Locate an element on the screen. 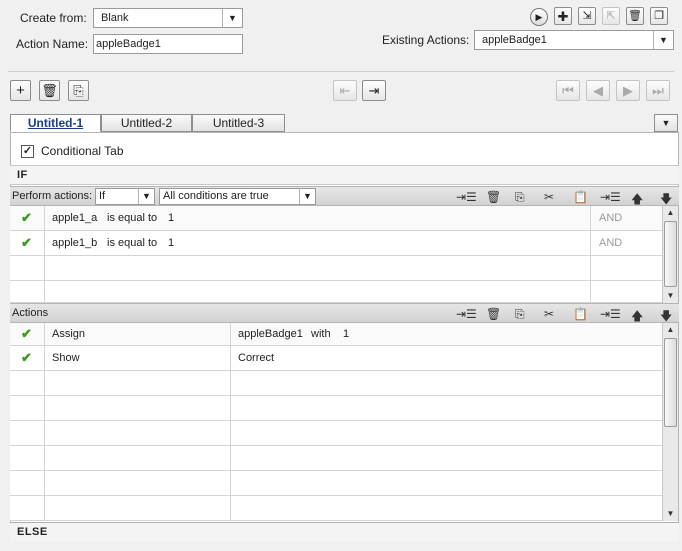 Image resolution: width=682 pixels, height=551 pixels. tab-untitled-3: Untitled-3 is located at coordinates (238, 123).